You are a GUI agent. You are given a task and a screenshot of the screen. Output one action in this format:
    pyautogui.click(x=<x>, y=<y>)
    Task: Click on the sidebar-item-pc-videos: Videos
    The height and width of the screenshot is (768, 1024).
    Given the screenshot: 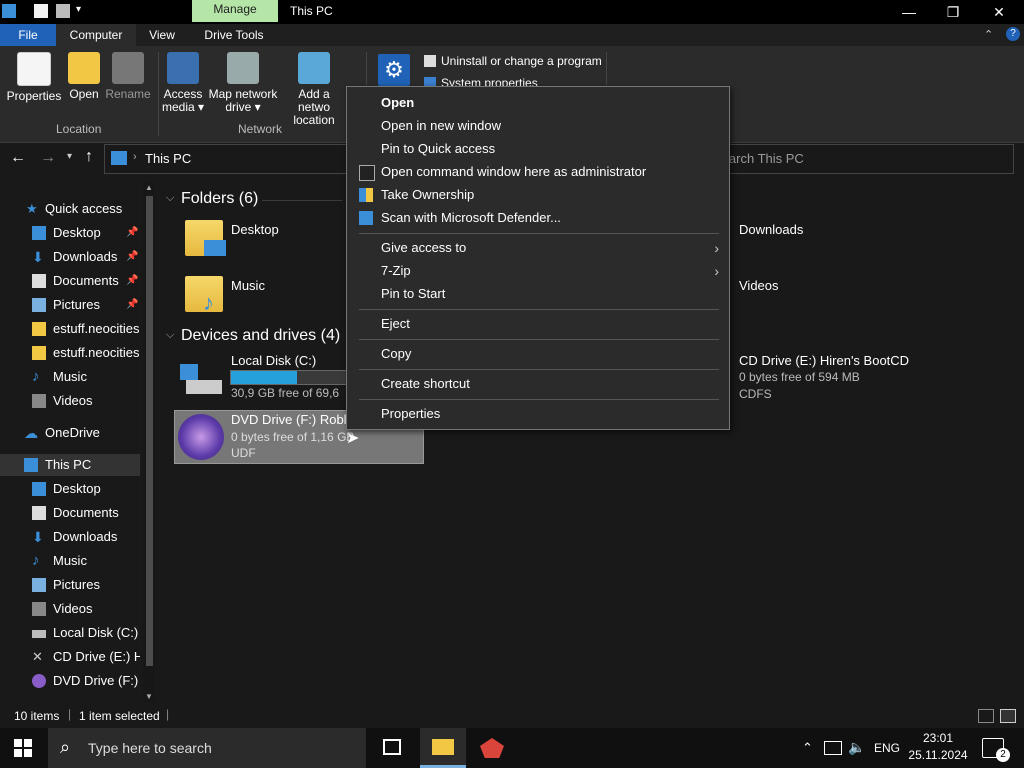 What is the action you would take?
    pyautogui.click(x=70, y=609)
    